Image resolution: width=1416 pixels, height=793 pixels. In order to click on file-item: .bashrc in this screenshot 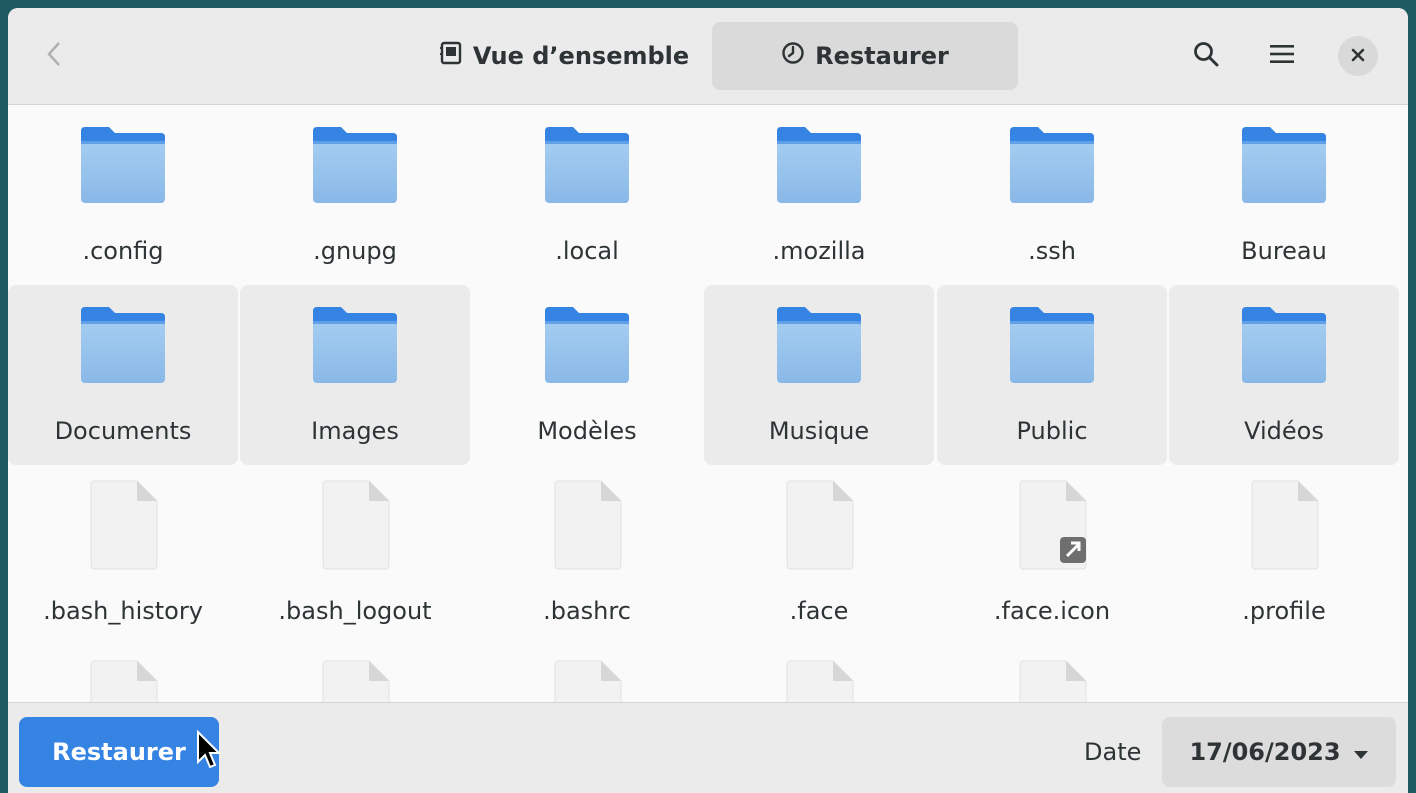, I will do `click(587, 555)`.